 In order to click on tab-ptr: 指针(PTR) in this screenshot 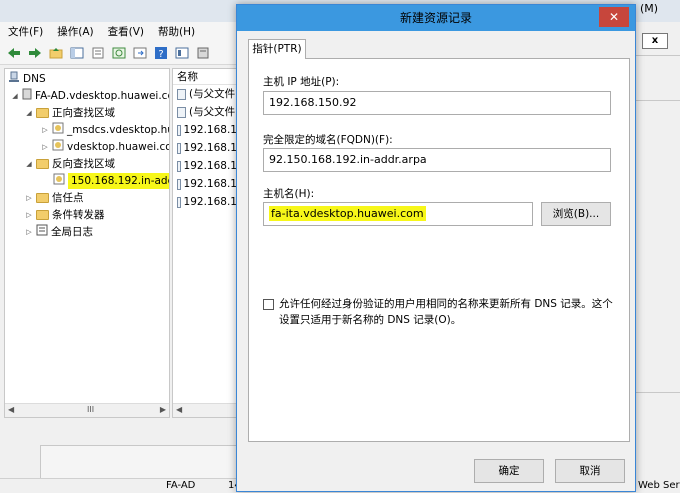, I will do `click(277, 49)`.